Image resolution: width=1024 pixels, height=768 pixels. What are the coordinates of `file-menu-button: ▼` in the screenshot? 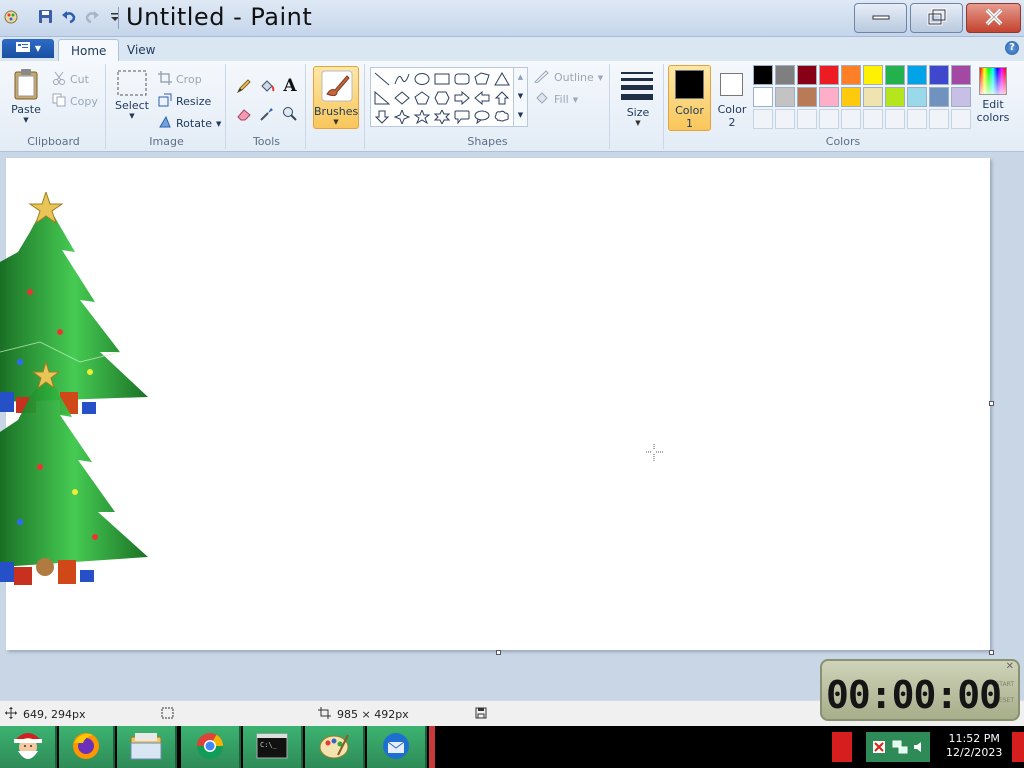 It's located at (28, 48).